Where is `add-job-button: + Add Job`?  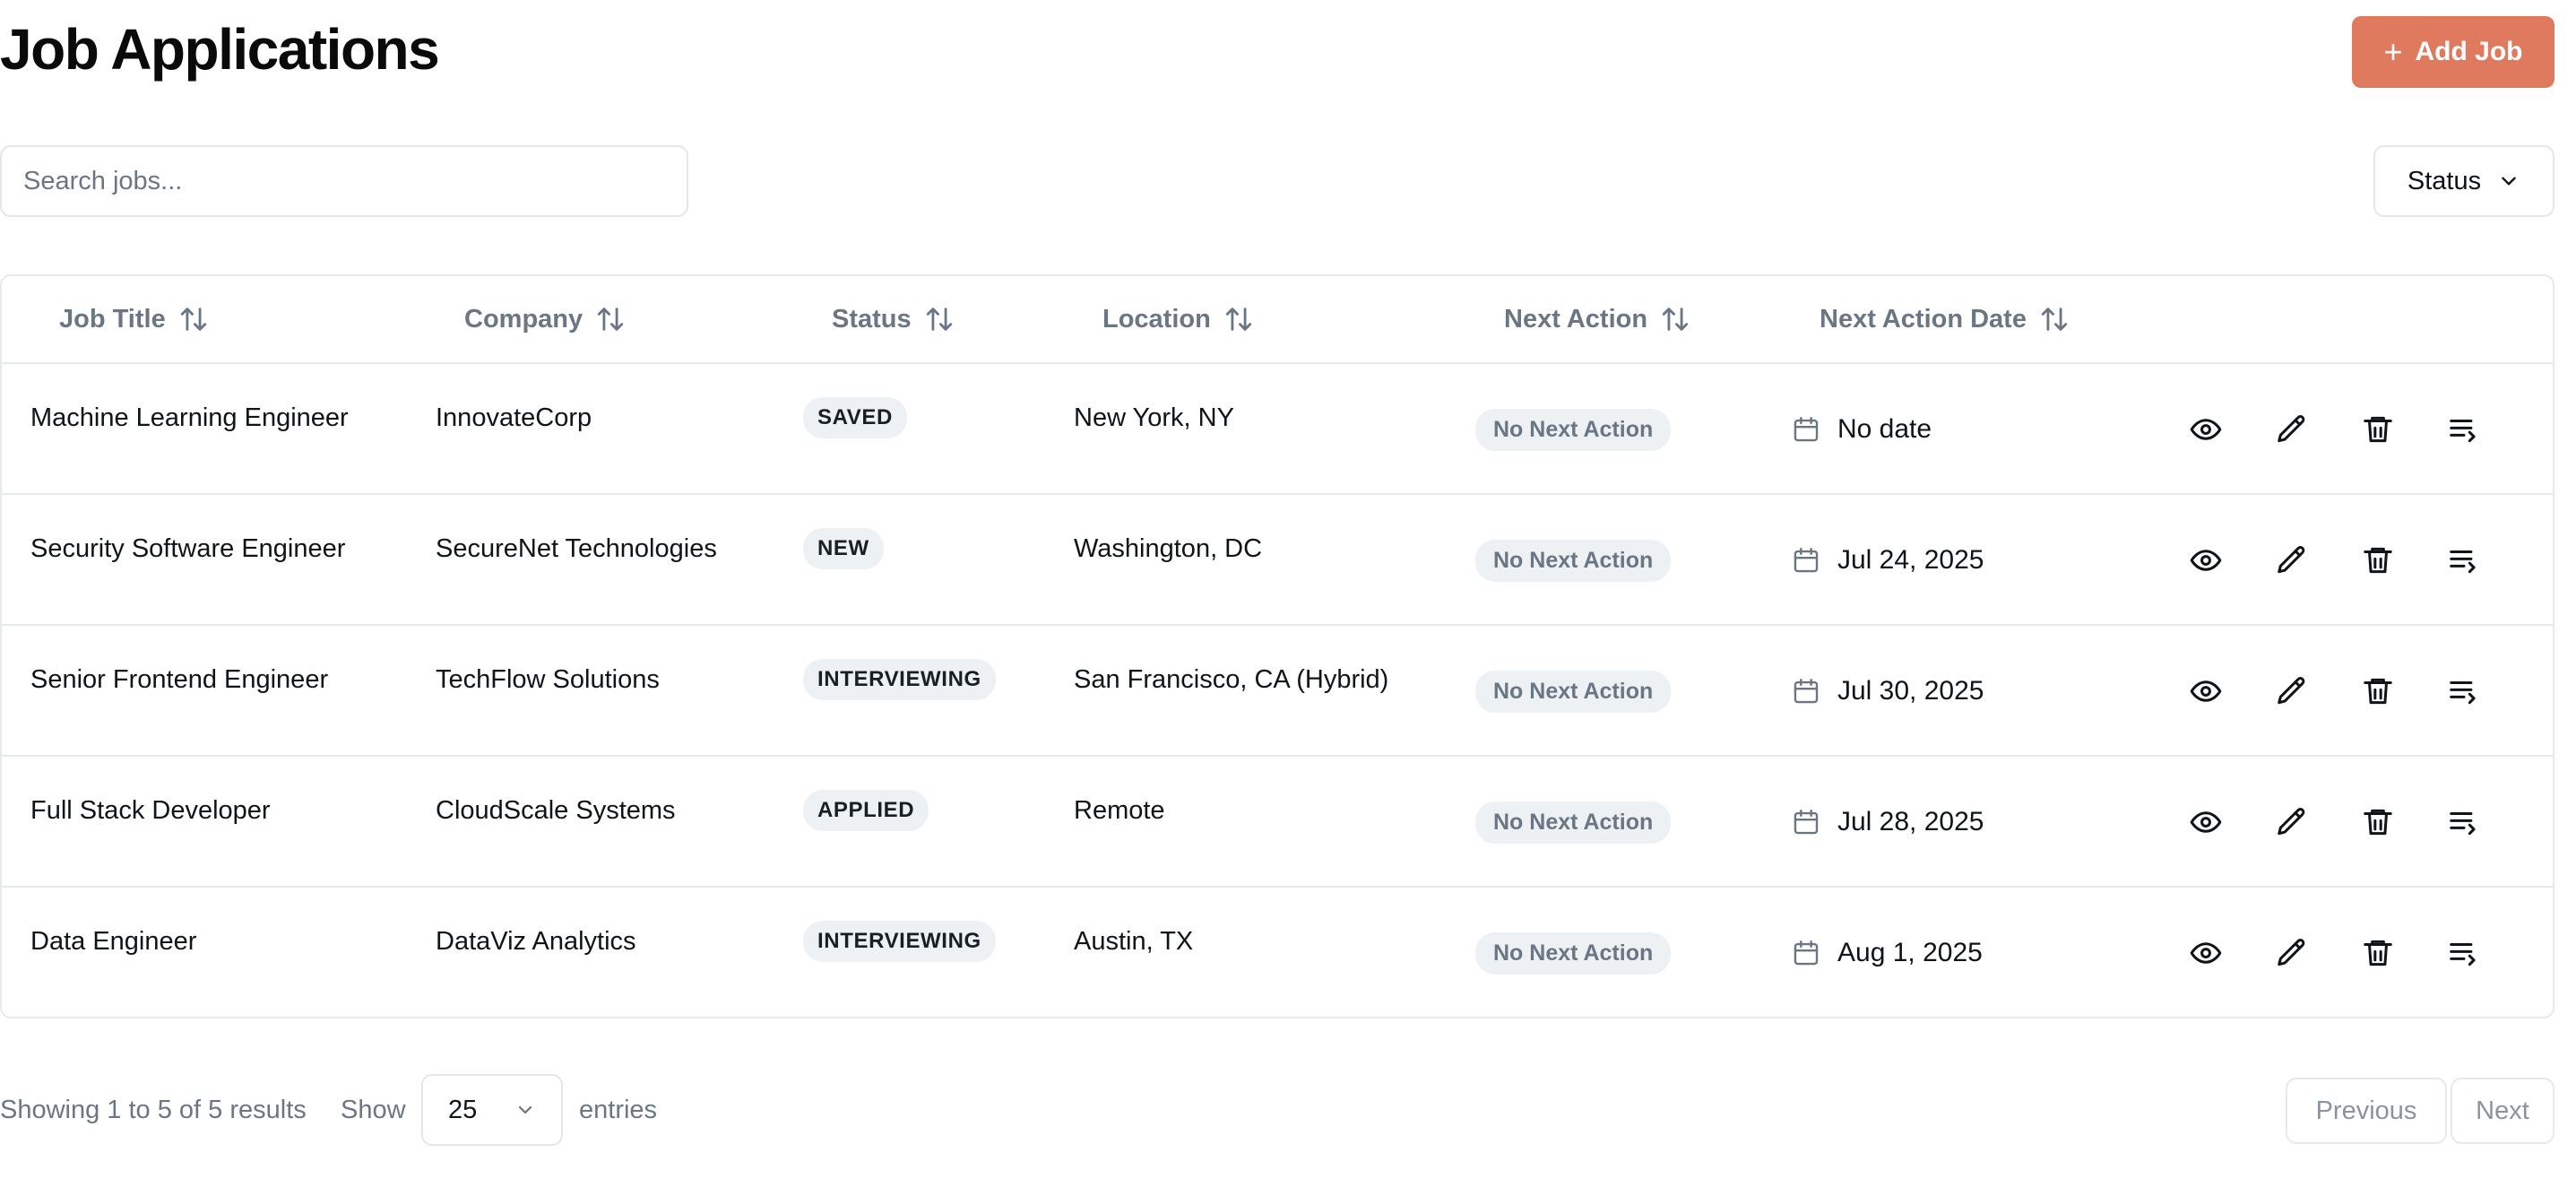
add-job-button: + Add Job is located at coordinates (2453, 52).